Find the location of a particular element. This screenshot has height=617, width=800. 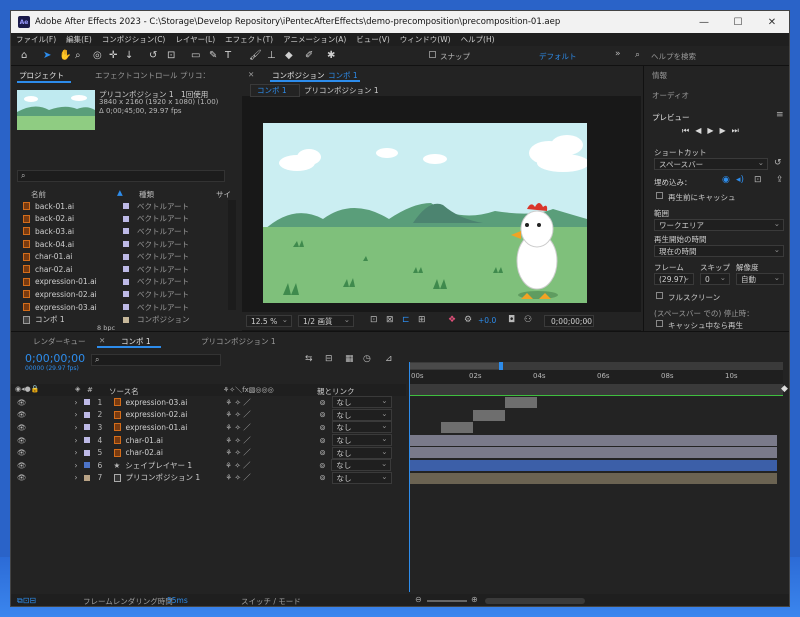

playhead is located at coordinates (409, 477).